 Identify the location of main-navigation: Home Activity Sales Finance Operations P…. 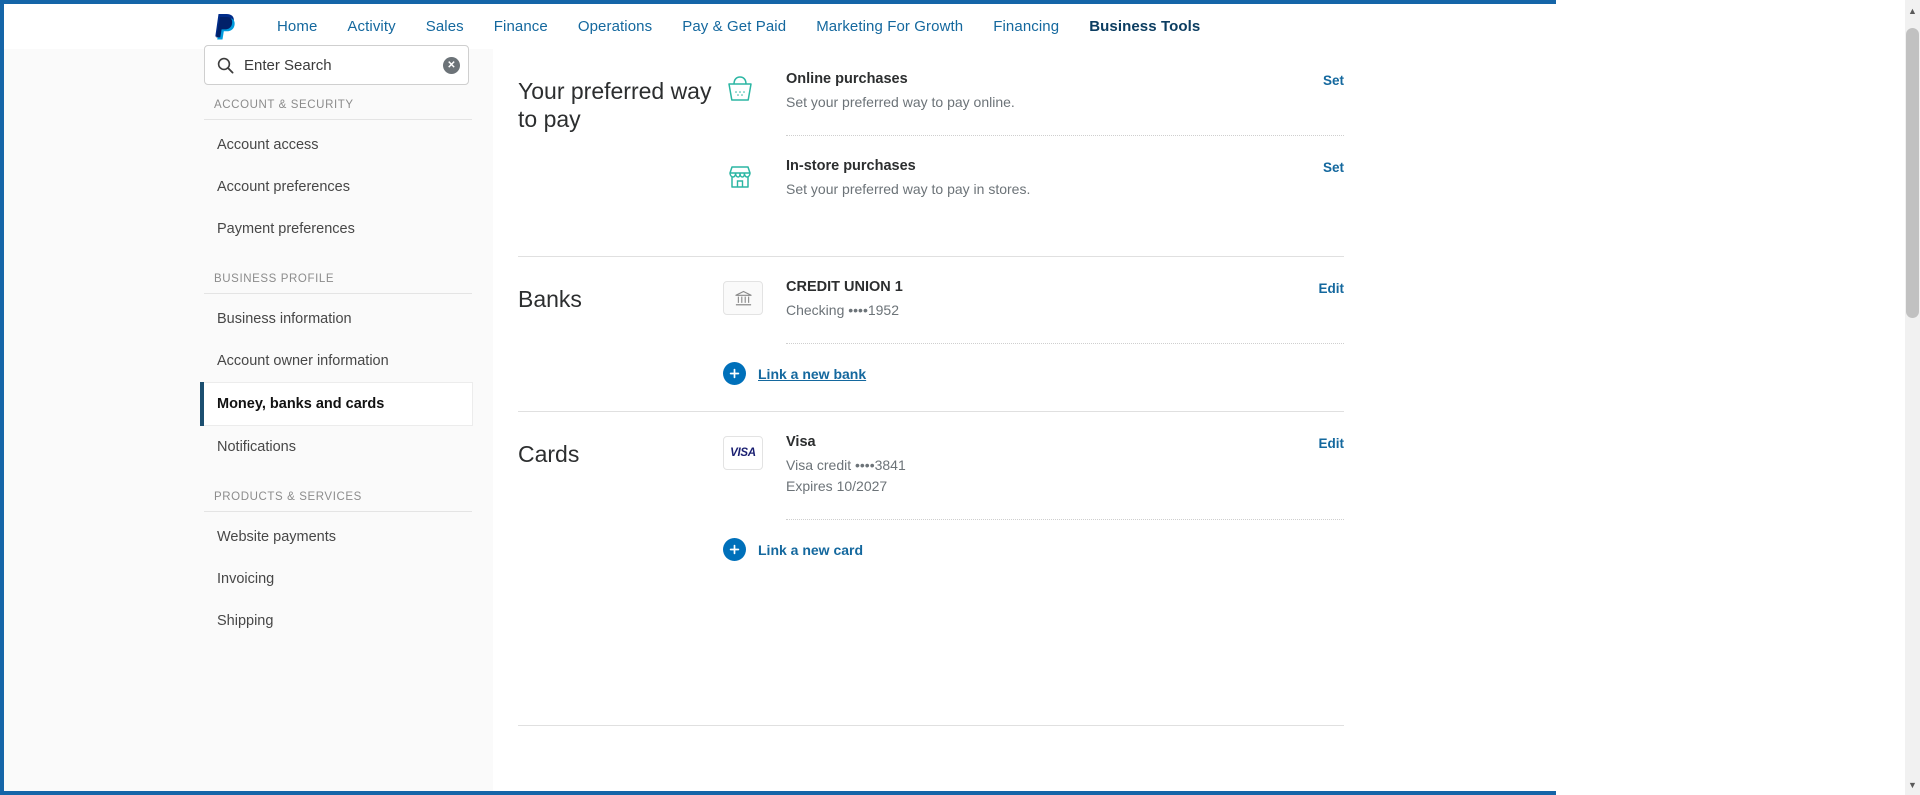
(738, 26).